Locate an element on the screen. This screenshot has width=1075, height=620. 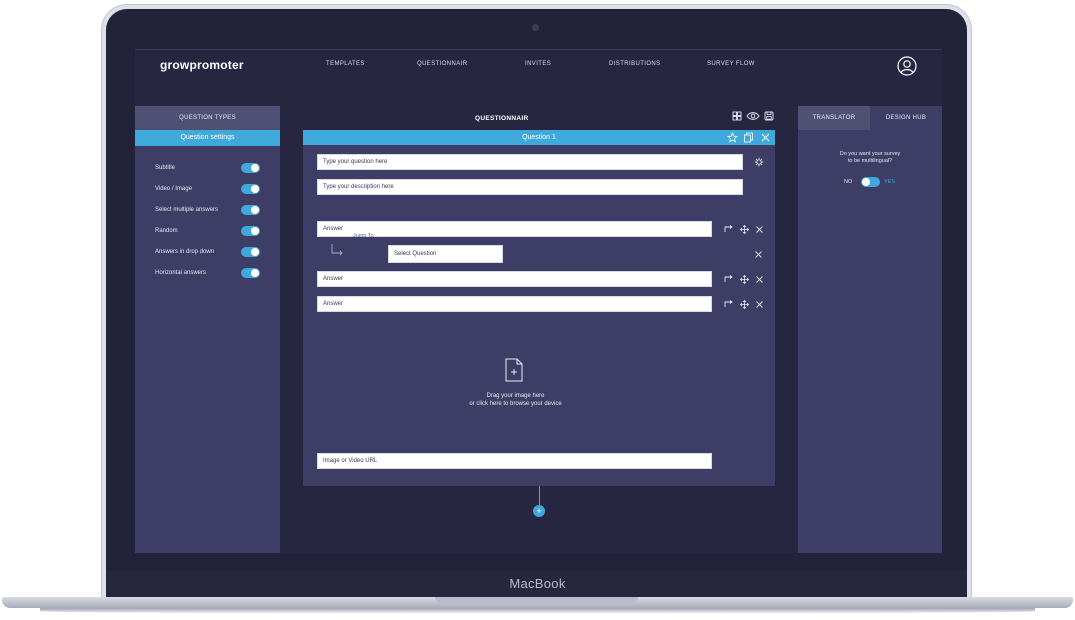
setting-random: Random is located at coordinates (207, 232).